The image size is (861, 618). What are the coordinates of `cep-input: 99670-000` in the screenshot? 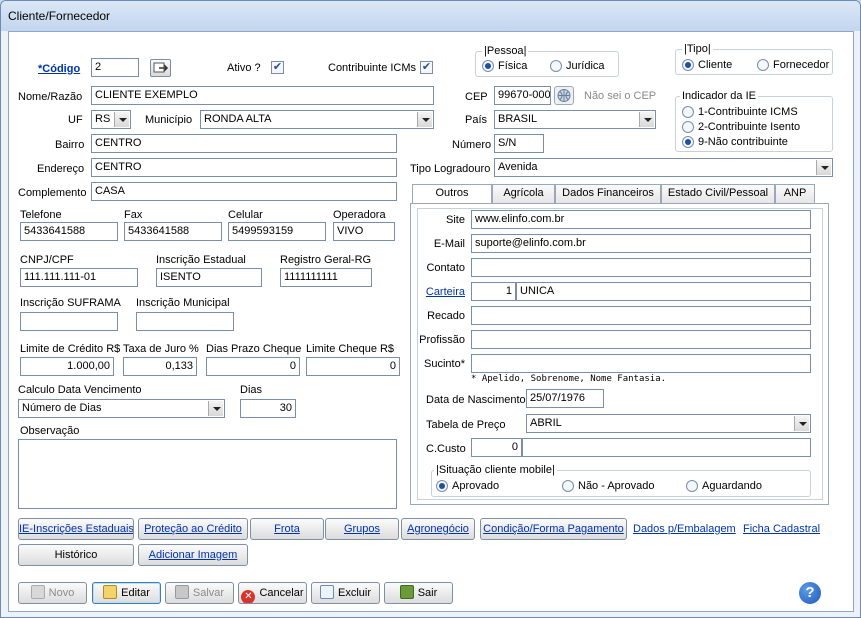 It's located at (522, 95).